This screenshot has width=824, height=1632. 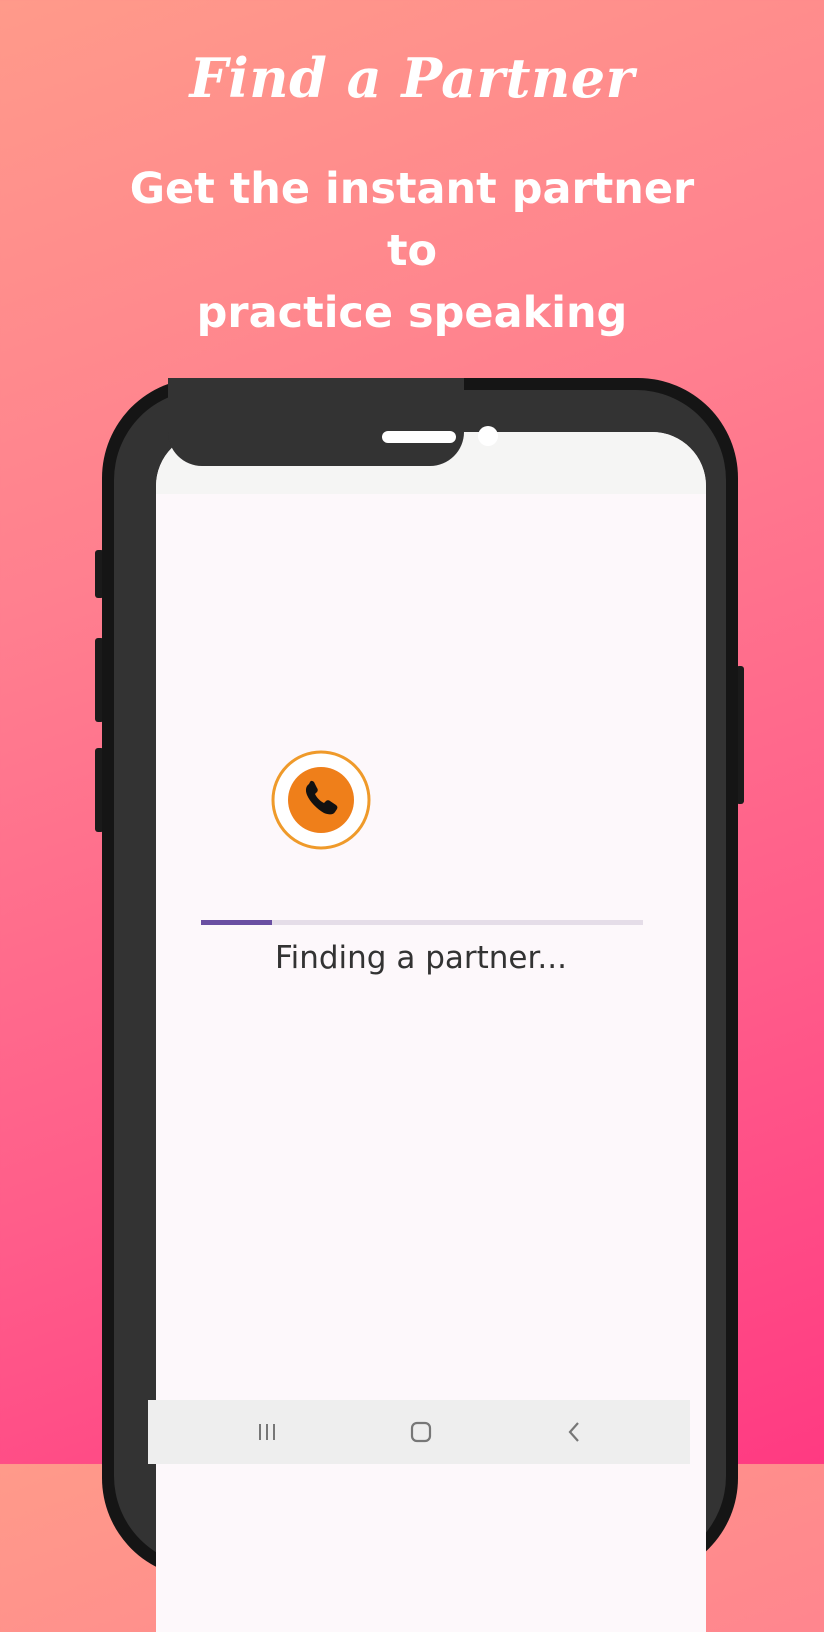 I want to click on phone-notch, so click(x=333, y=422).